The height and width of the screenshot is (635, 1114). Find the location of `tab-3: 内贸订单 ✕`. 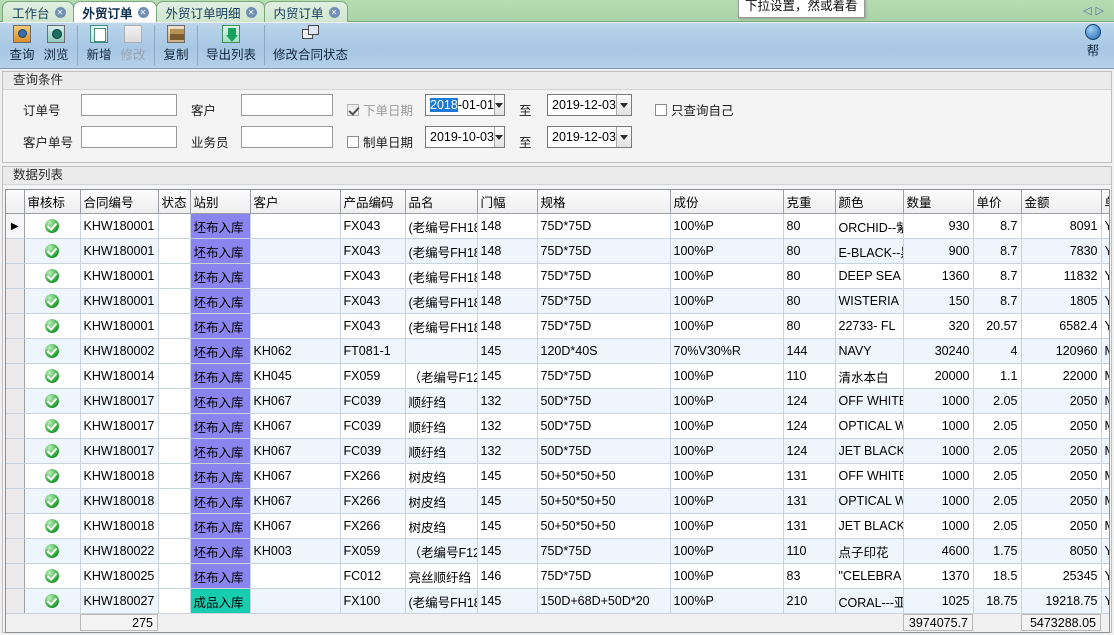

tab-3: 内贸订单 ✕ is located at coordinates (305, 11).